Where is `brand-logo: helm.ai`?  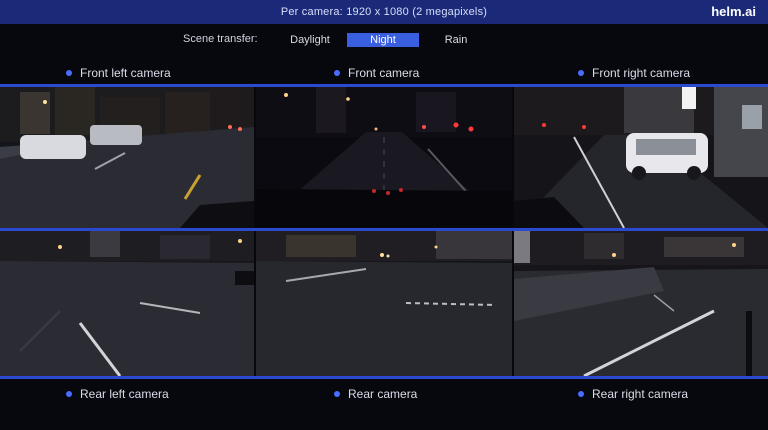
brand-logo: helm.ai is located at coordinates (733, 11).